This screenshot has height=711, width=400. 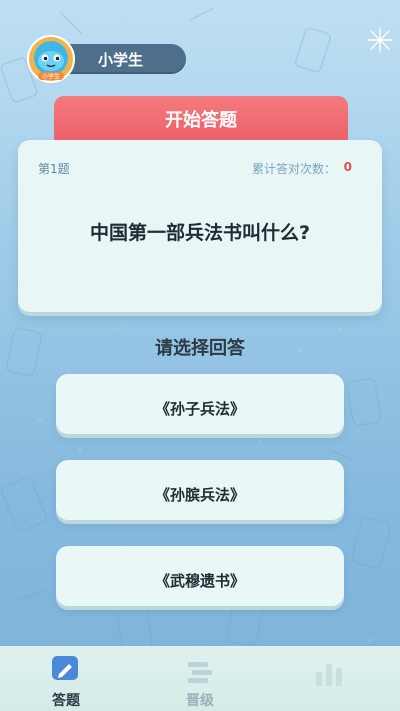 I want to click on choose-answer-prompt: 请选择回答, so click(x=200, y=348).